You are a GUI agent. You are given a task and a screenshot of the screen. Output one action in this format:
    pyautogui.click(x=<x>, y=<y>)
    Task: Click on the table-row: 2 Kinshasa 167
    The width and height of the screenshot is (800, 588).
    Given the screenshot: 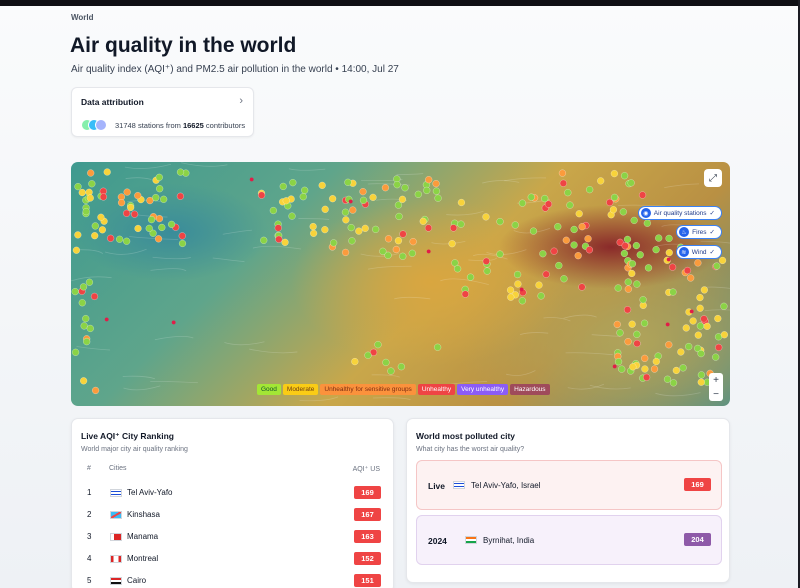 What is the action you would take?
    pyautogui.click(x=232, y=516)
    